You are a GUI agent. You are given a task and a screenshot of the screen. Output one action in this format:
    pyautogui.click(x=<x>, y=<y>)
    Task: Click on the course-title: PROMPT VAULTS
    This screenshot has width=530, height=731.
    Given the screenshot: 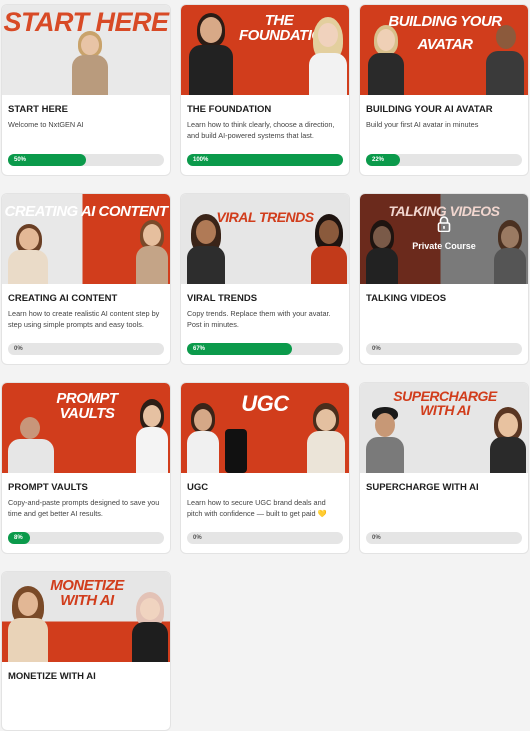 What is the action you would take?
    pyautogui.click(x=86, y=487)
    